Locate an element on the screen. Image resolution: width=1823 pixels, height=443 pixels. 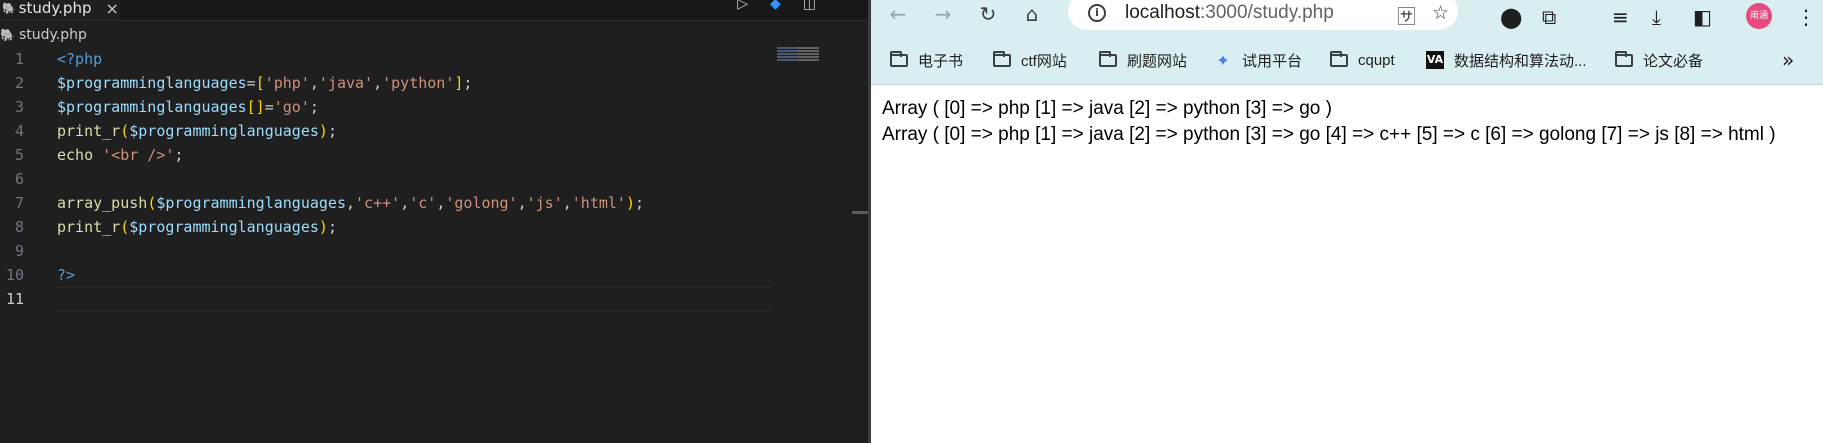
code-line: 6 is located at coordinates (434, 179).